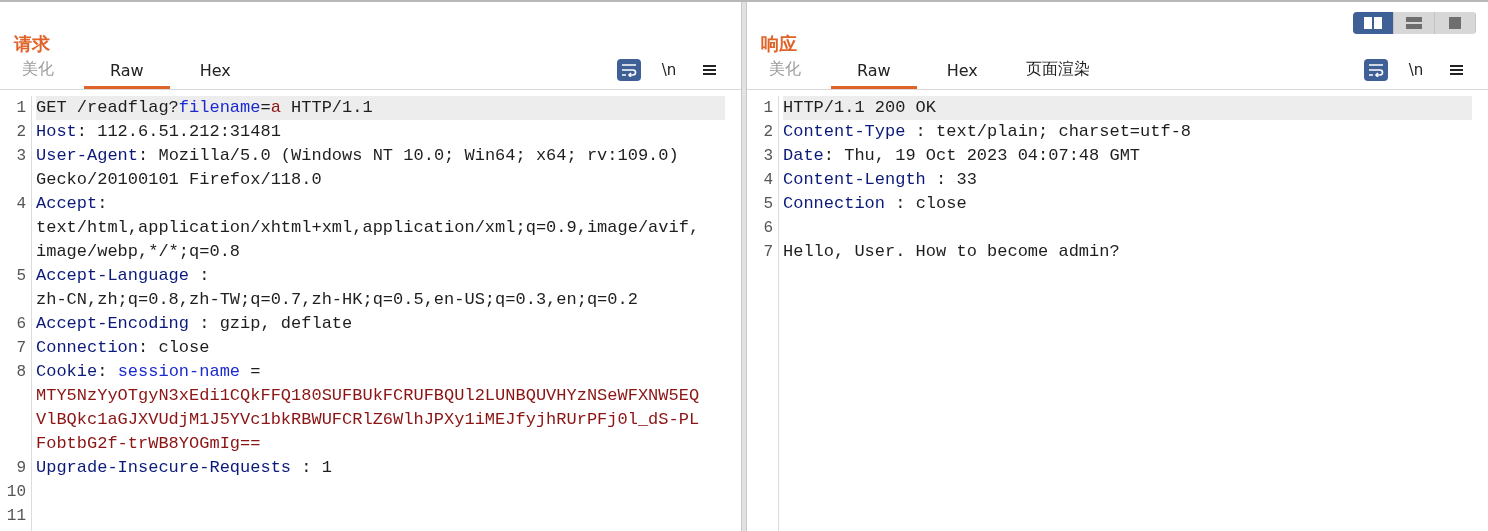 The image size is (1488, 531). What do you see at coordinates (32, 44) in the screenshot?
I see `pane-title: 请求` at bounding box center [32, 44].